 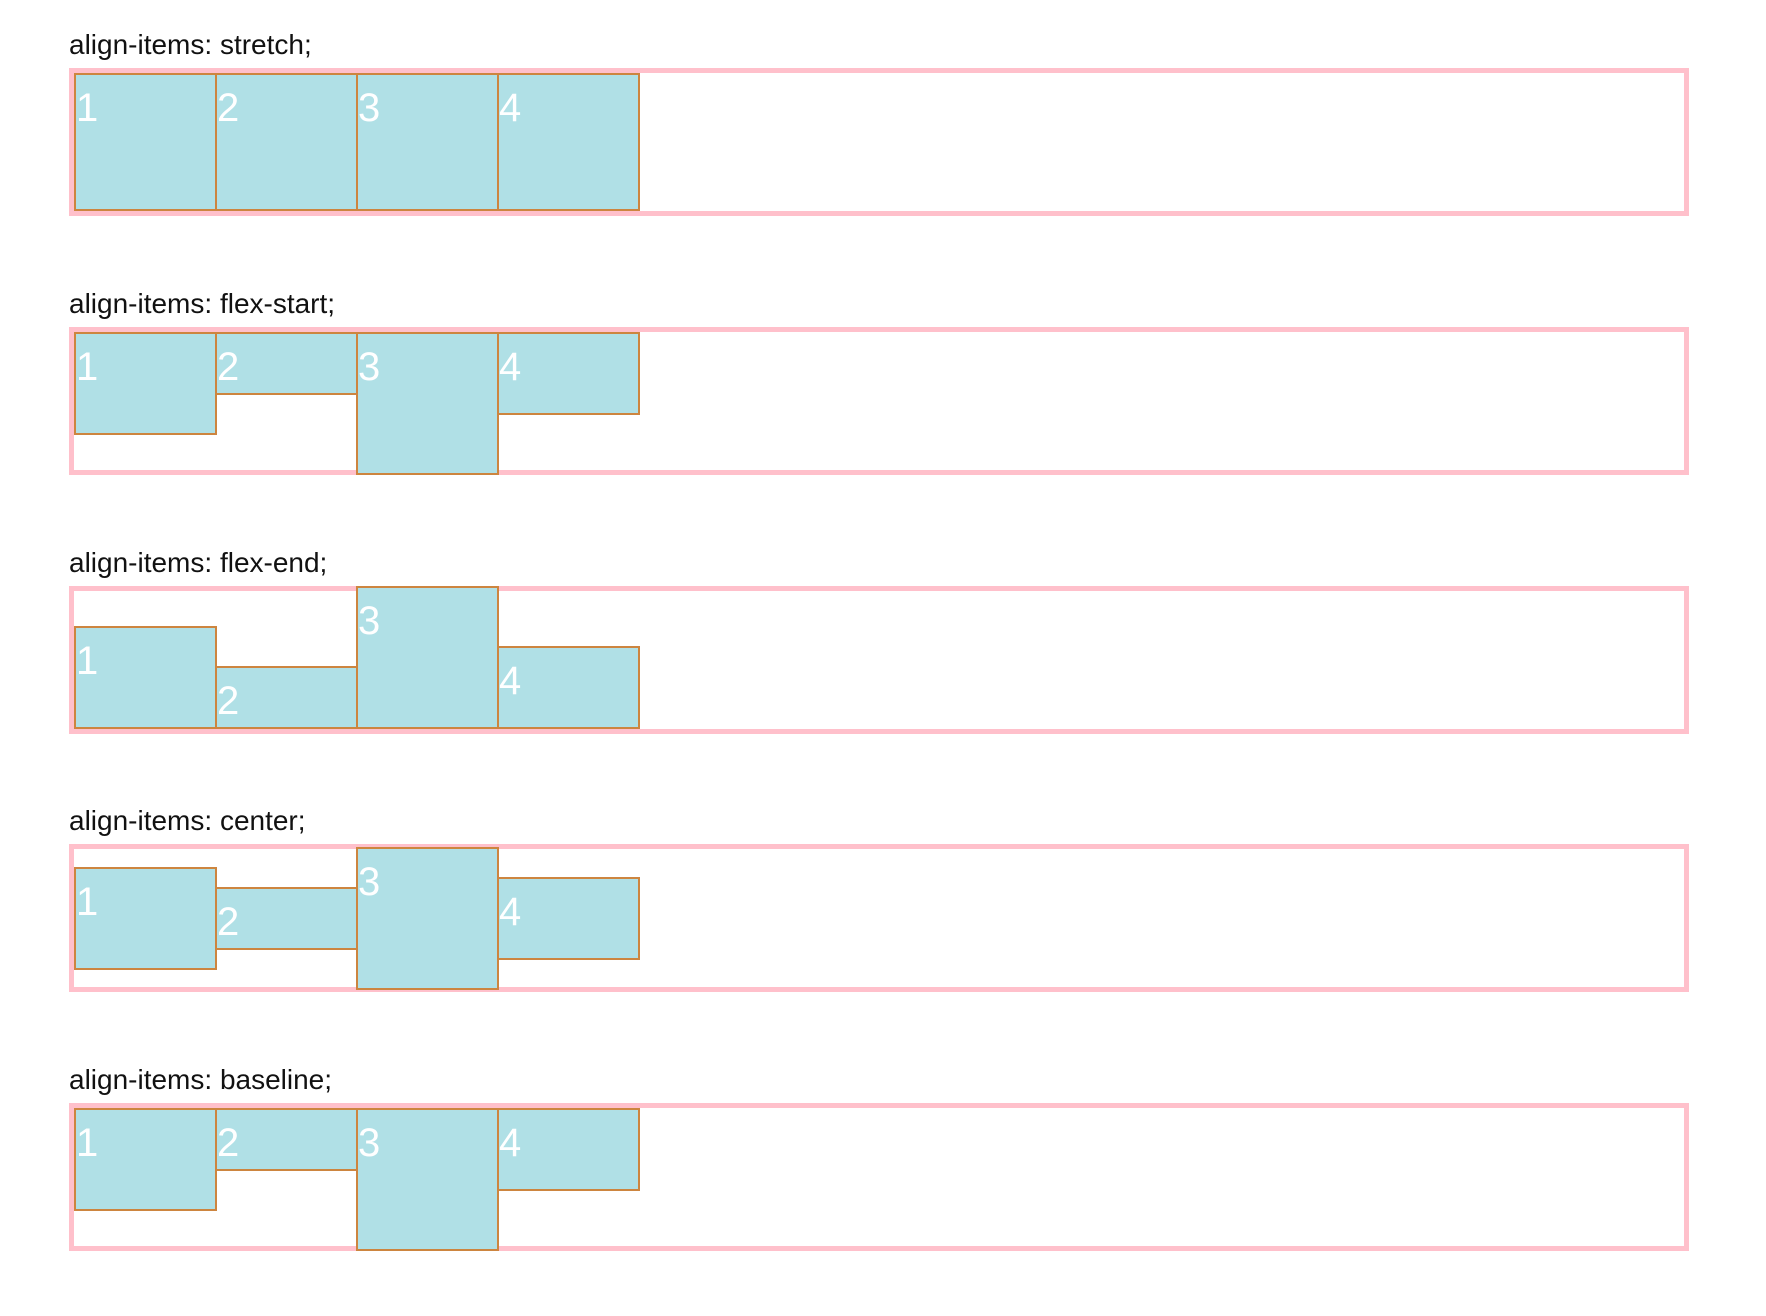 What do you see at coordinates (201, 1079) in the screenshot?
I see `demo-label: align-items: baseline;` at bounding box center [201, 1079].